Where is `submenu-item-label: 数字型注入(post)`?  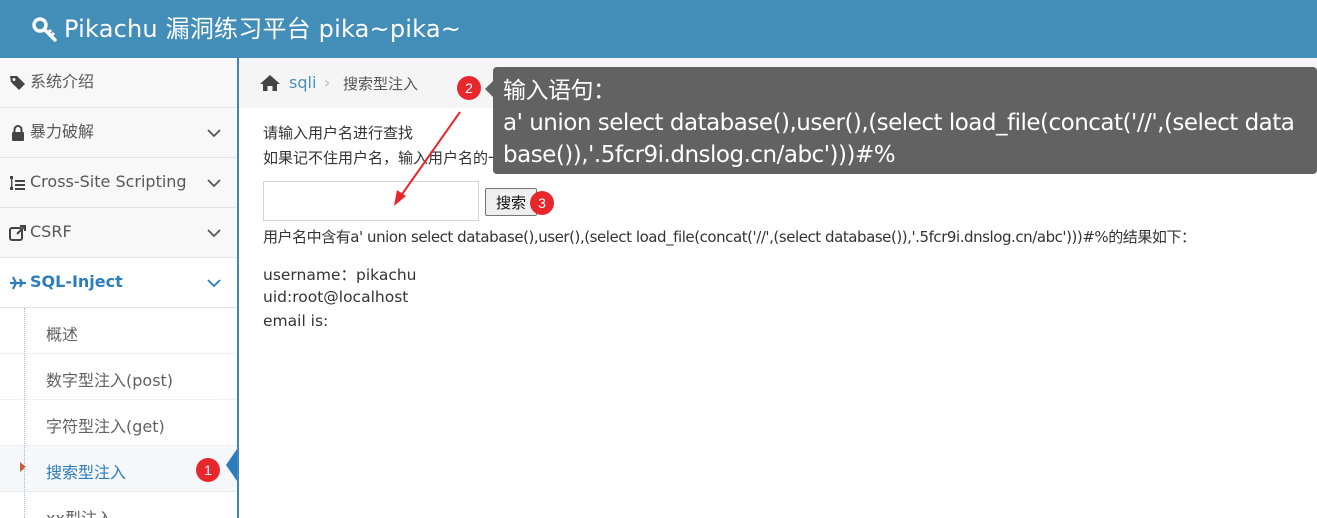
submenu-item-label: 数字型注入(post) is located at coordinates (110, 380).